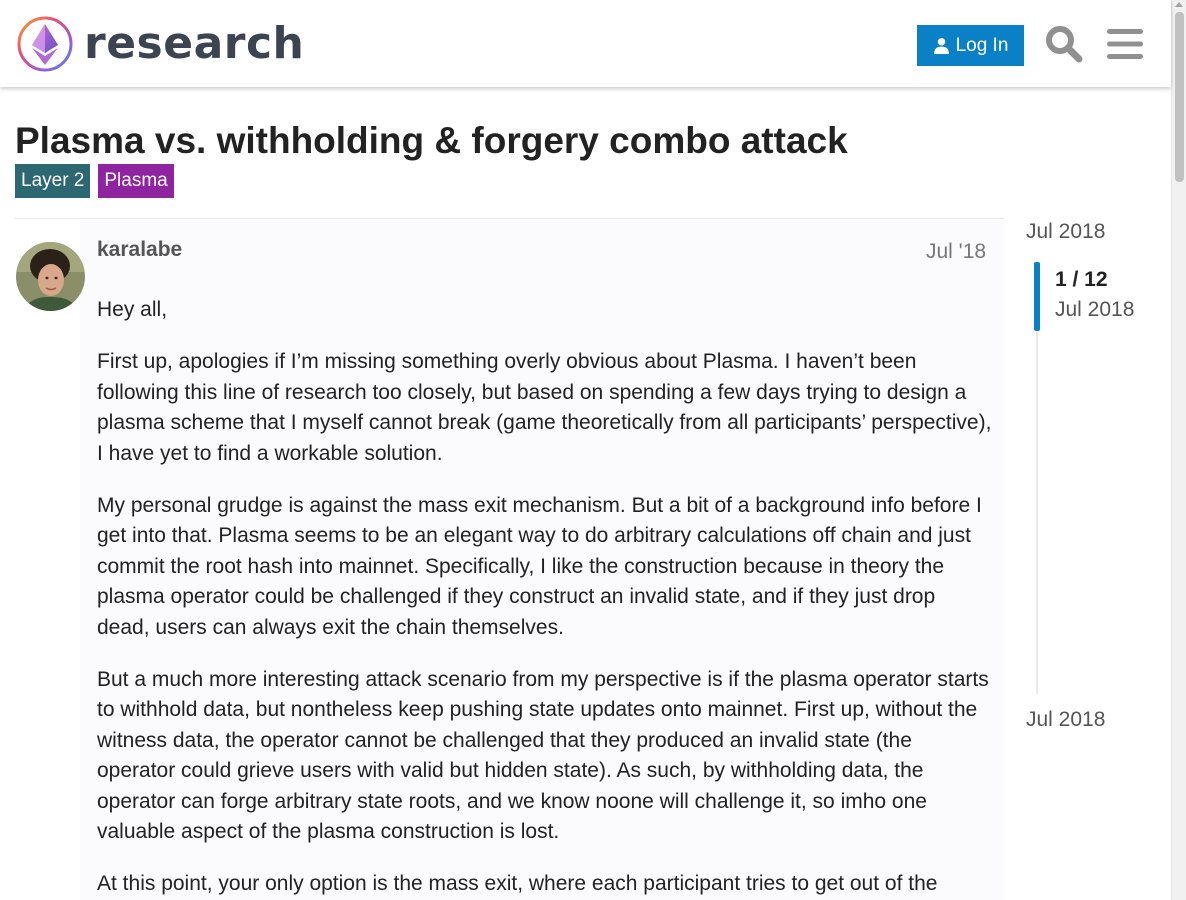 The image size is (1186, 900). I want to click on post-date: Jul '18, so click(956, 252).